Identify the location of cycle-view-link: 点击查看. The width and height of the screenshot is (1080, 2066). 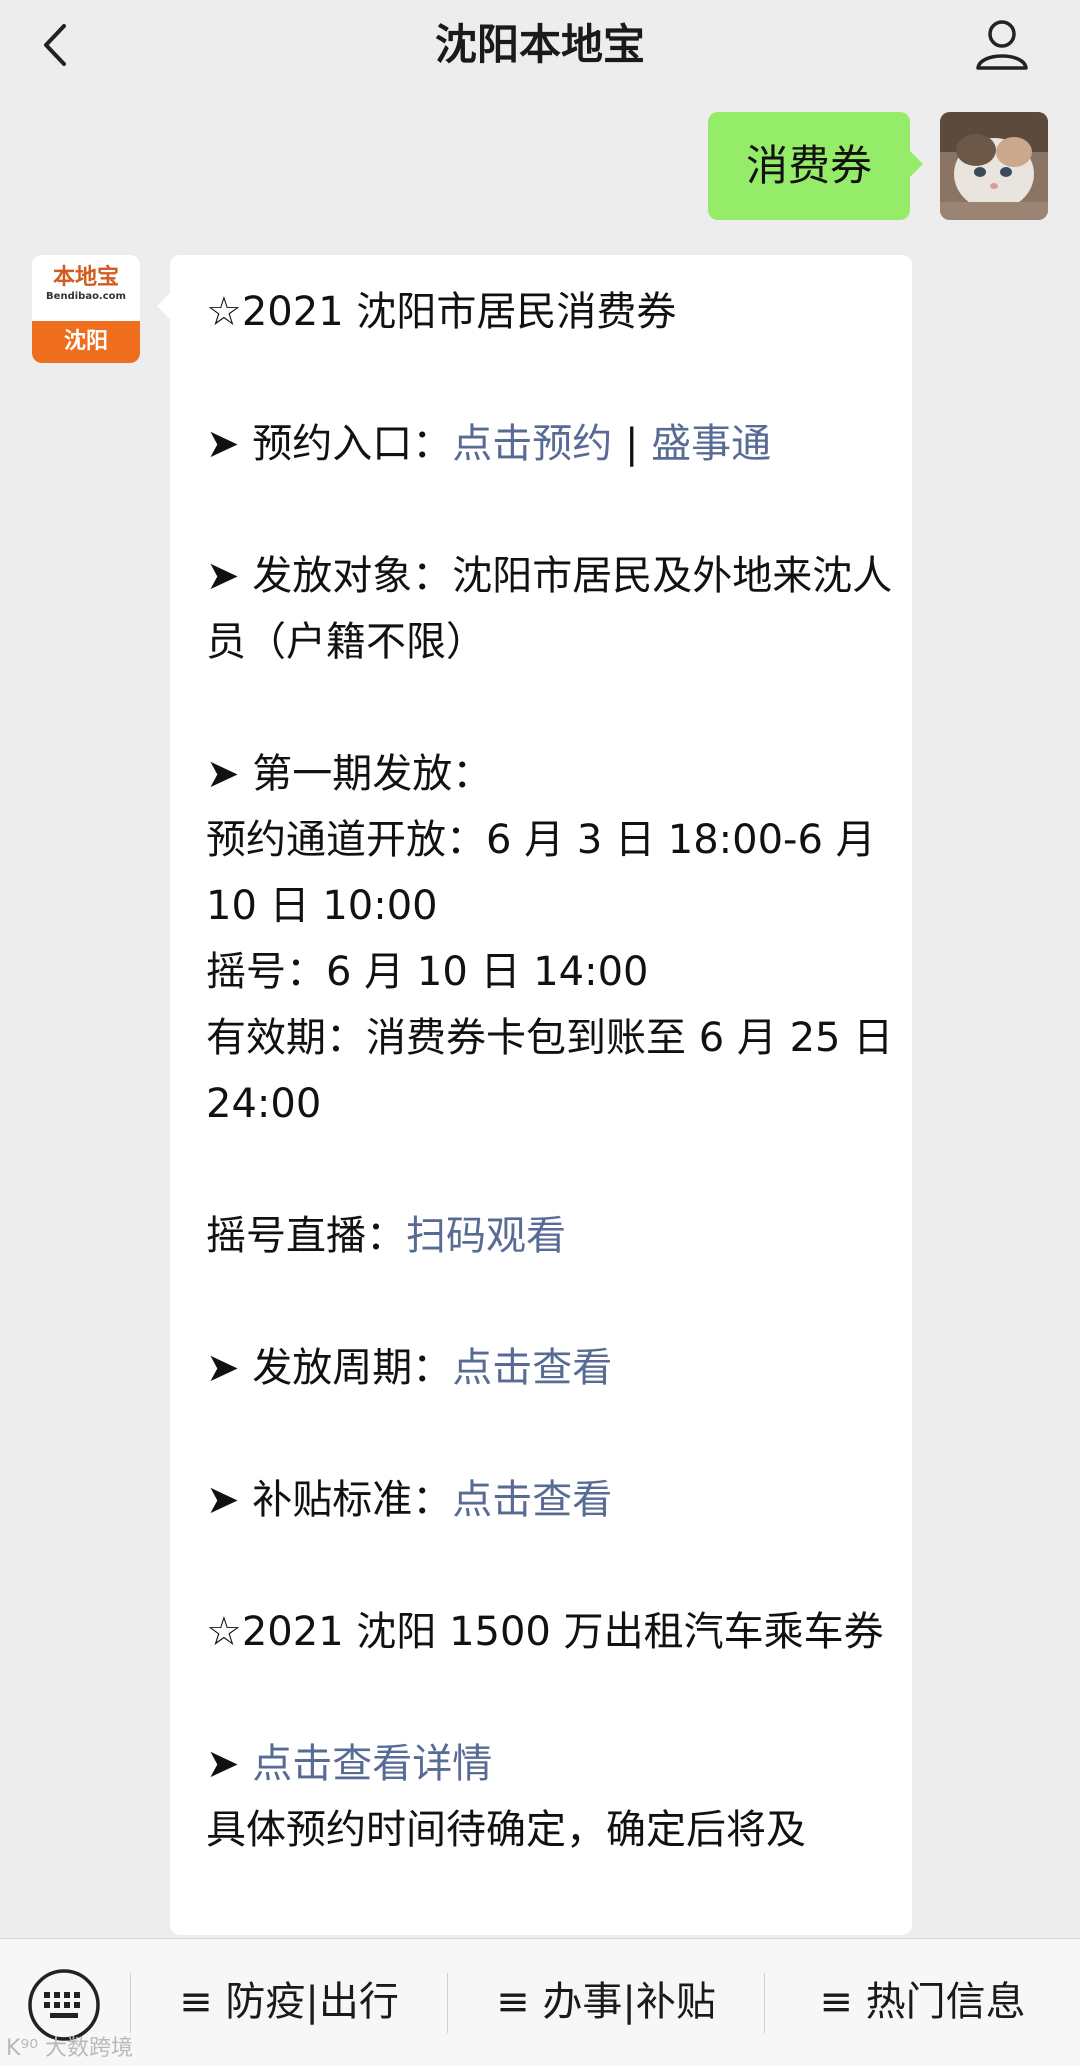
(532, 1368).